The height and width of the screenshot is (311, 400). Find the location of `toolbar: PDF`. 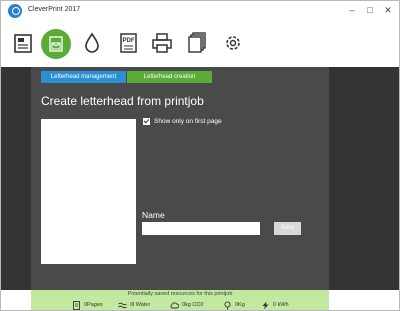

toolbar: PDF is located at coordinates (200, 44).